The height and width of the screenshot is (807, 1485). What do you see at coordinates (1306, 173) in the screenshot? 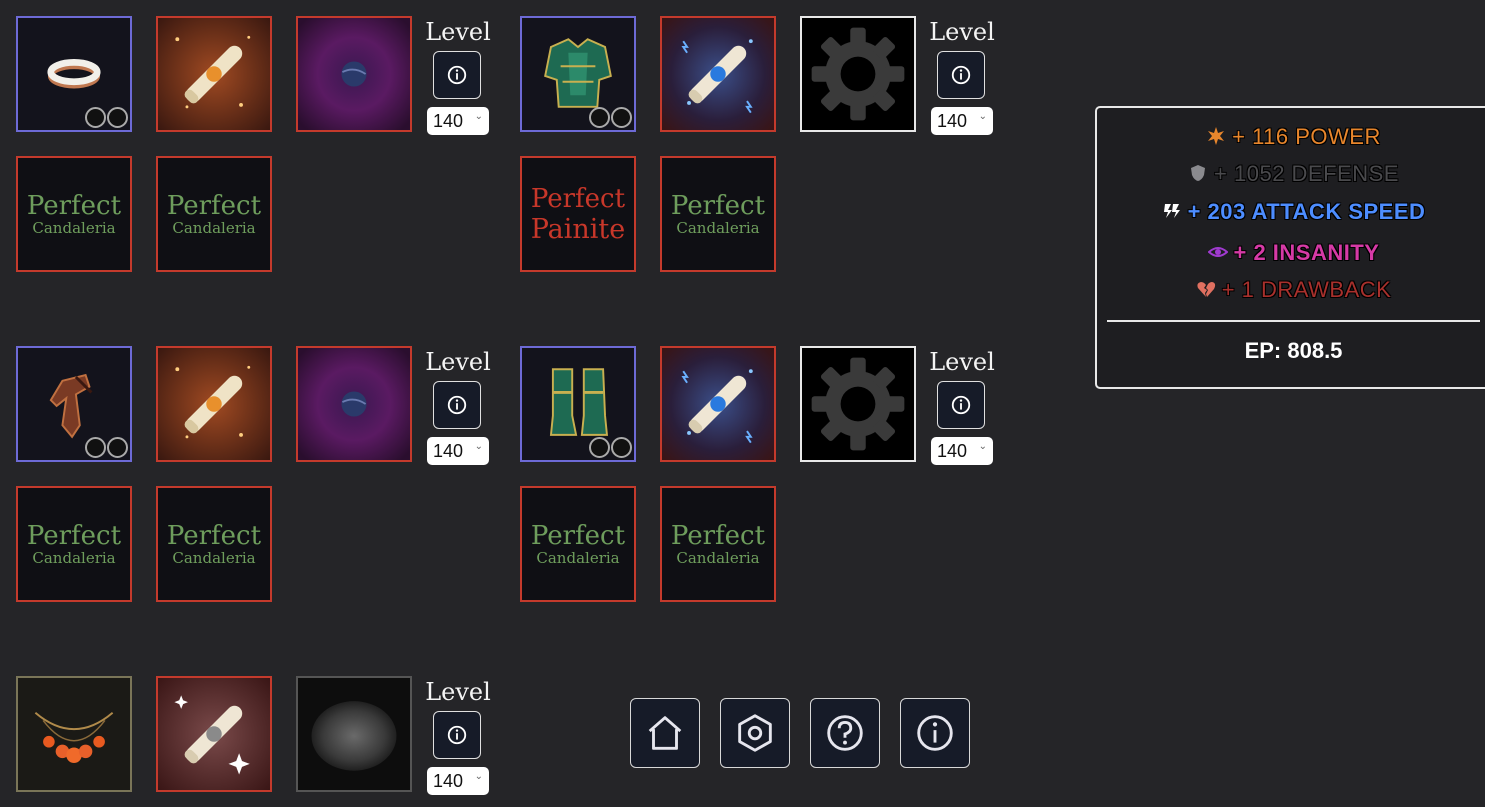
I see `defense-text: + 1052 DEFENSE` at bounding box center [1306, 173].